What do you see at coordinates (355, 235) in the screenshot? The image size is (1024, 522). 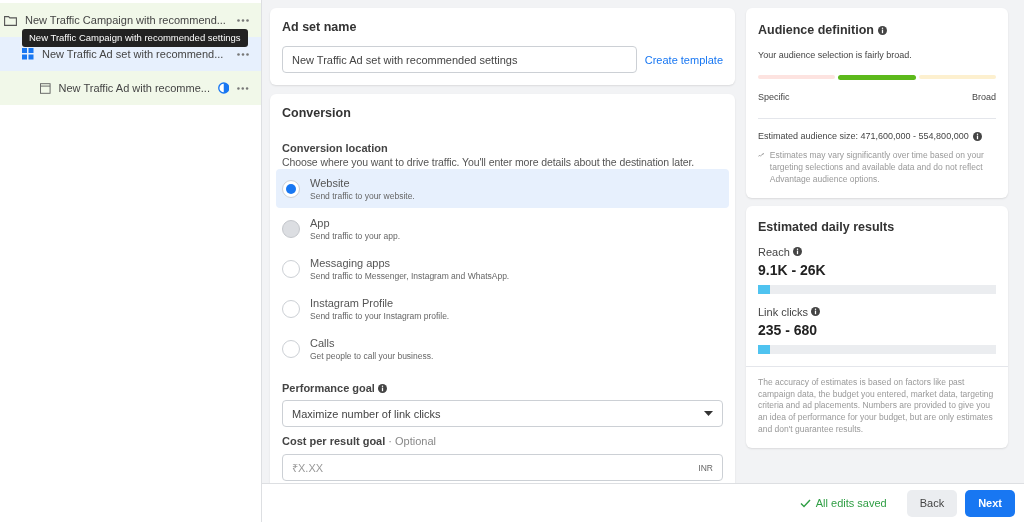 I see `option-description: Send traffic to your app.` at bounding box center [355, 235].